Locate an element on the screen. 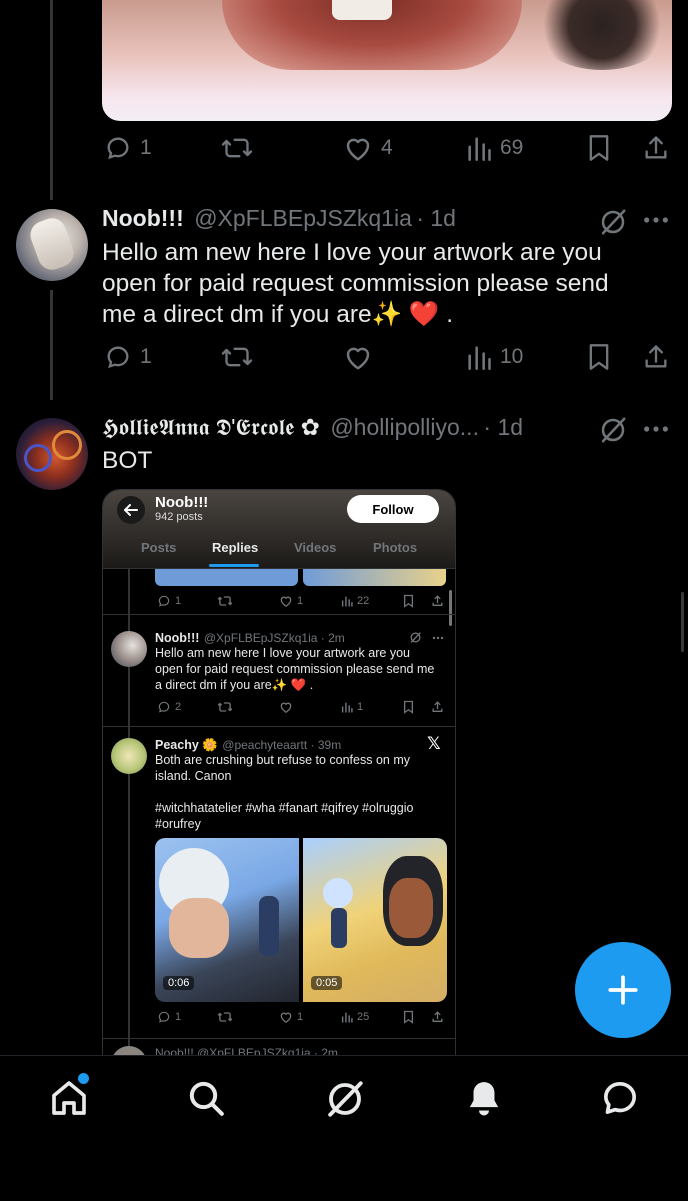  thread-line is located at coordinates (51, 345).